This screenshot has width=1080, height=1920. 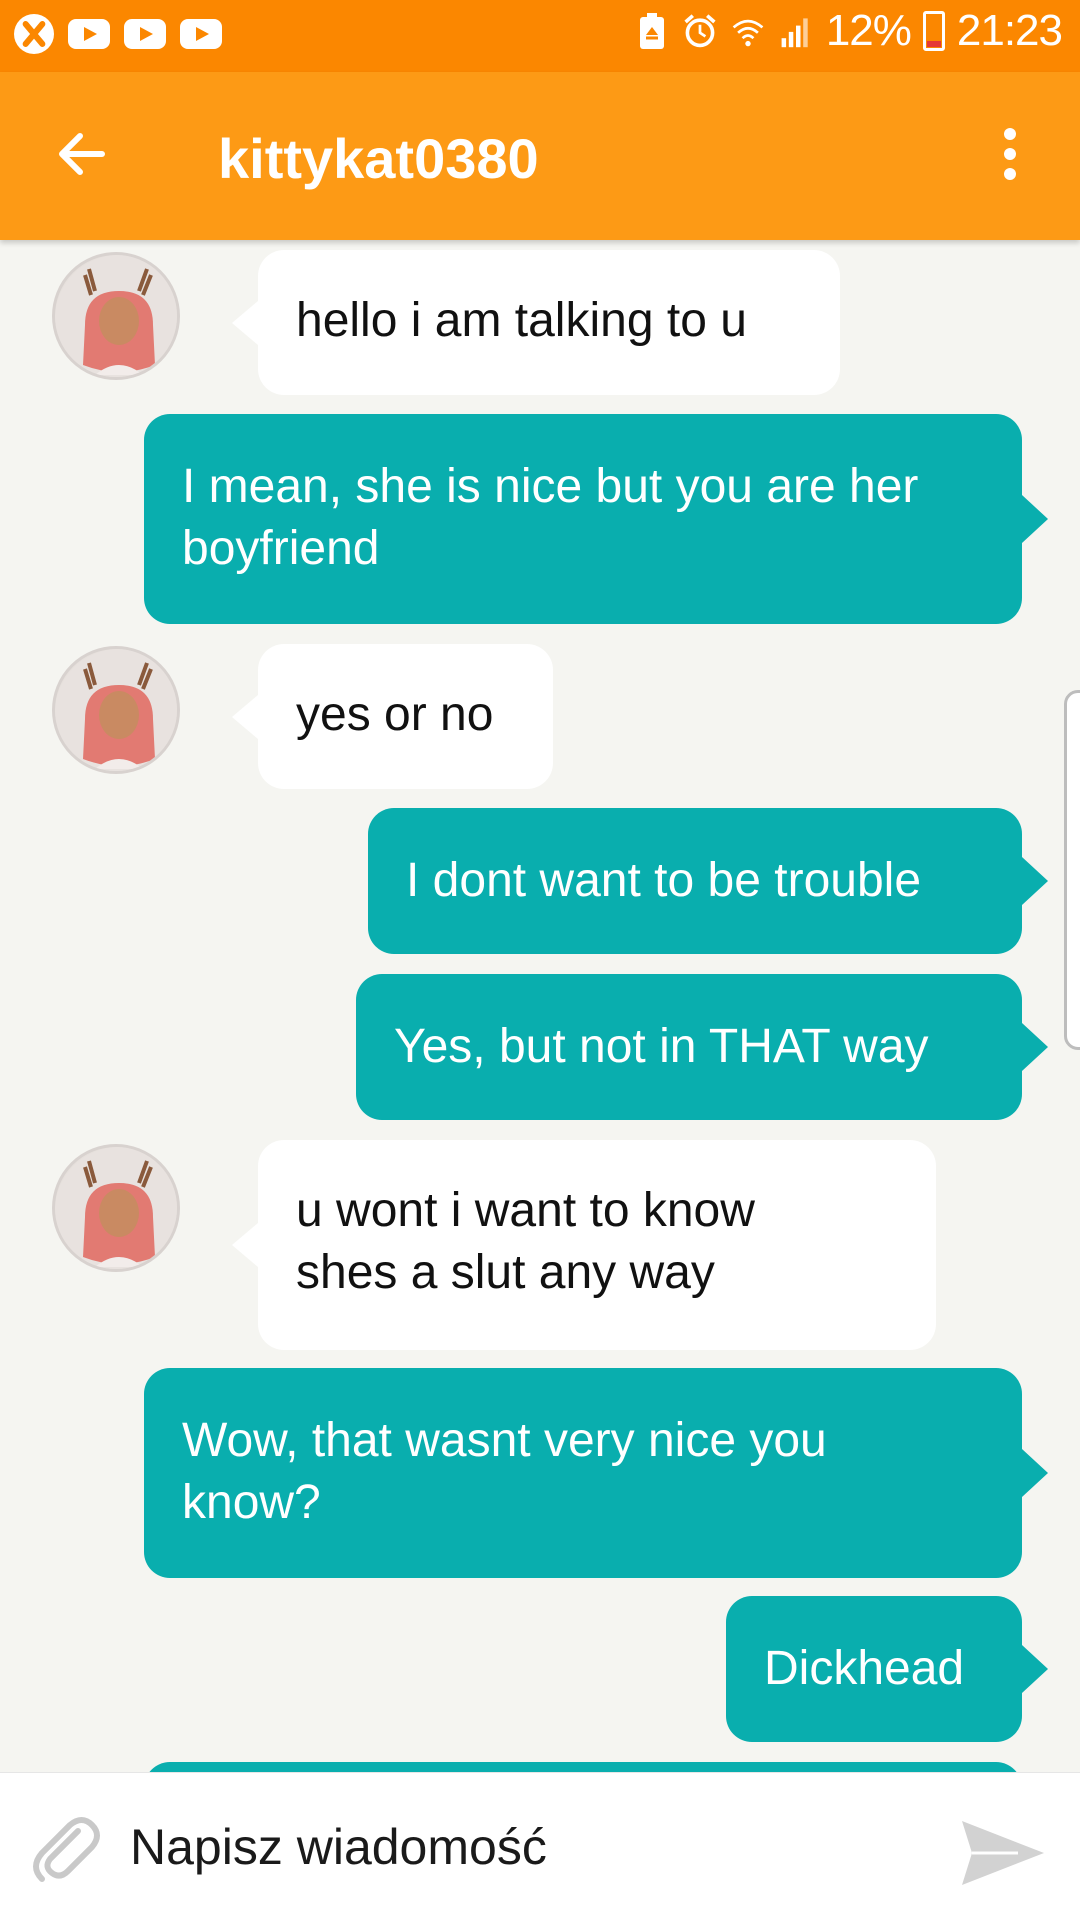 What do you see at coordinates (1003, 1853) in the screenshot?
I see `send-icon` at bounding box center [1003, 1853].